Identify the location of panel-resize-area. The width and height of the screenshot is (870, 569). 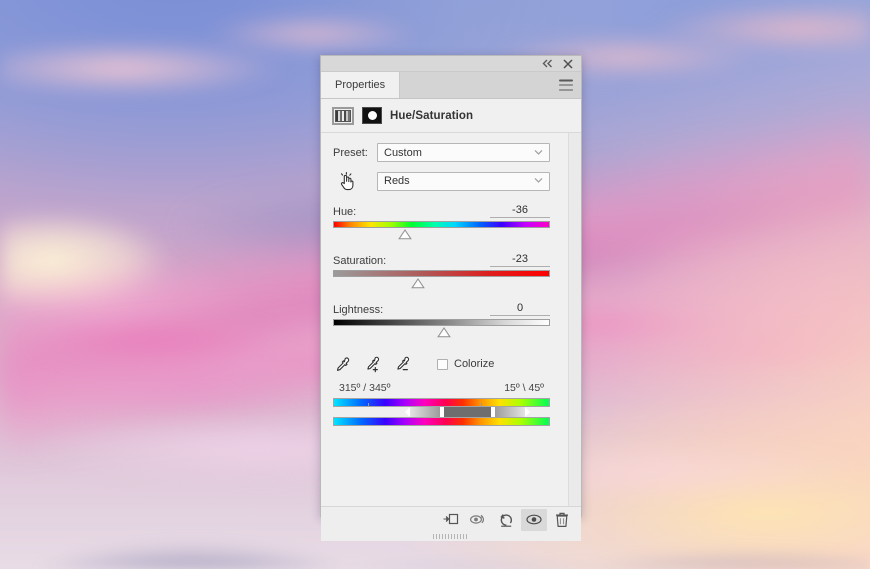
(451, 536).